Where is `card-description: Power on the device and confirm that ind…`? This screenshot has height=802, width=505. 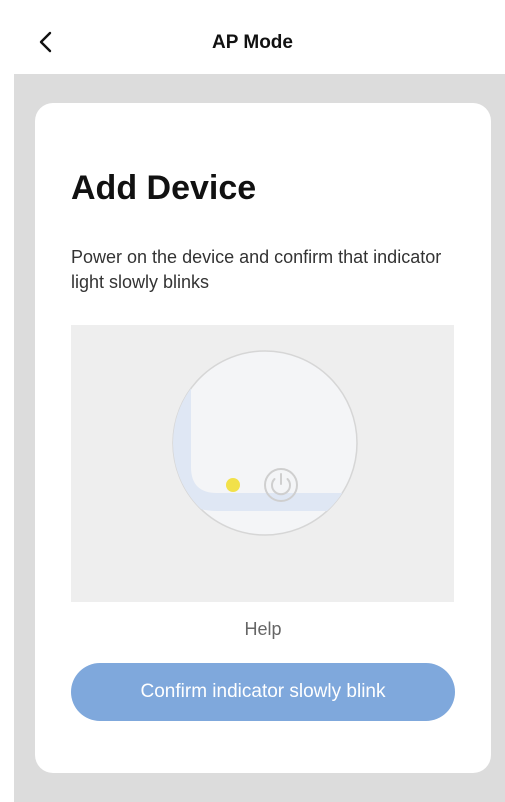
card-description: Power on the device and confirm that ind… is located at coordinates (256, 269).